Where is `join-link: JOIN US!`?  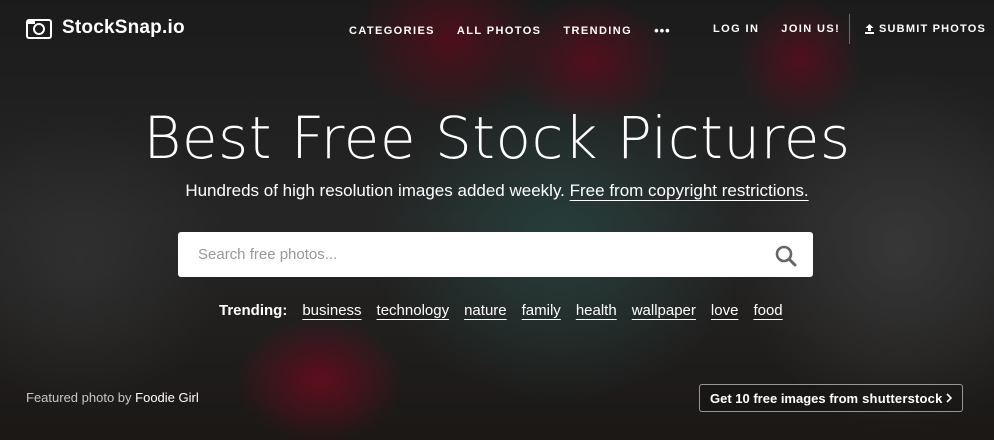 join-link: JOIN US! is located at coordinates (810, 29).